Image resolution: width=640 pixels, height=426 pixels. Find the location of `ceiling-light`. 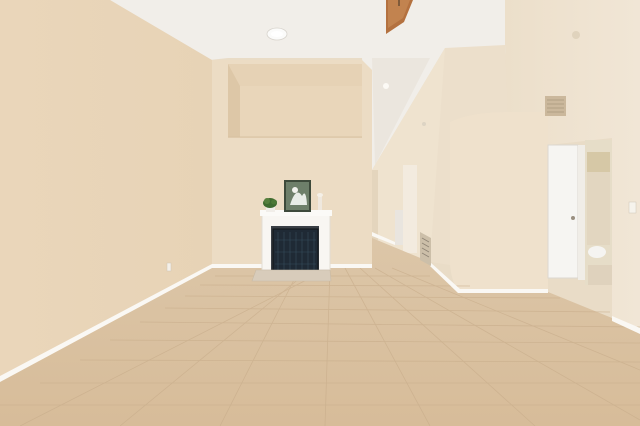

ceiling-light is located at coordinates (277, 34).